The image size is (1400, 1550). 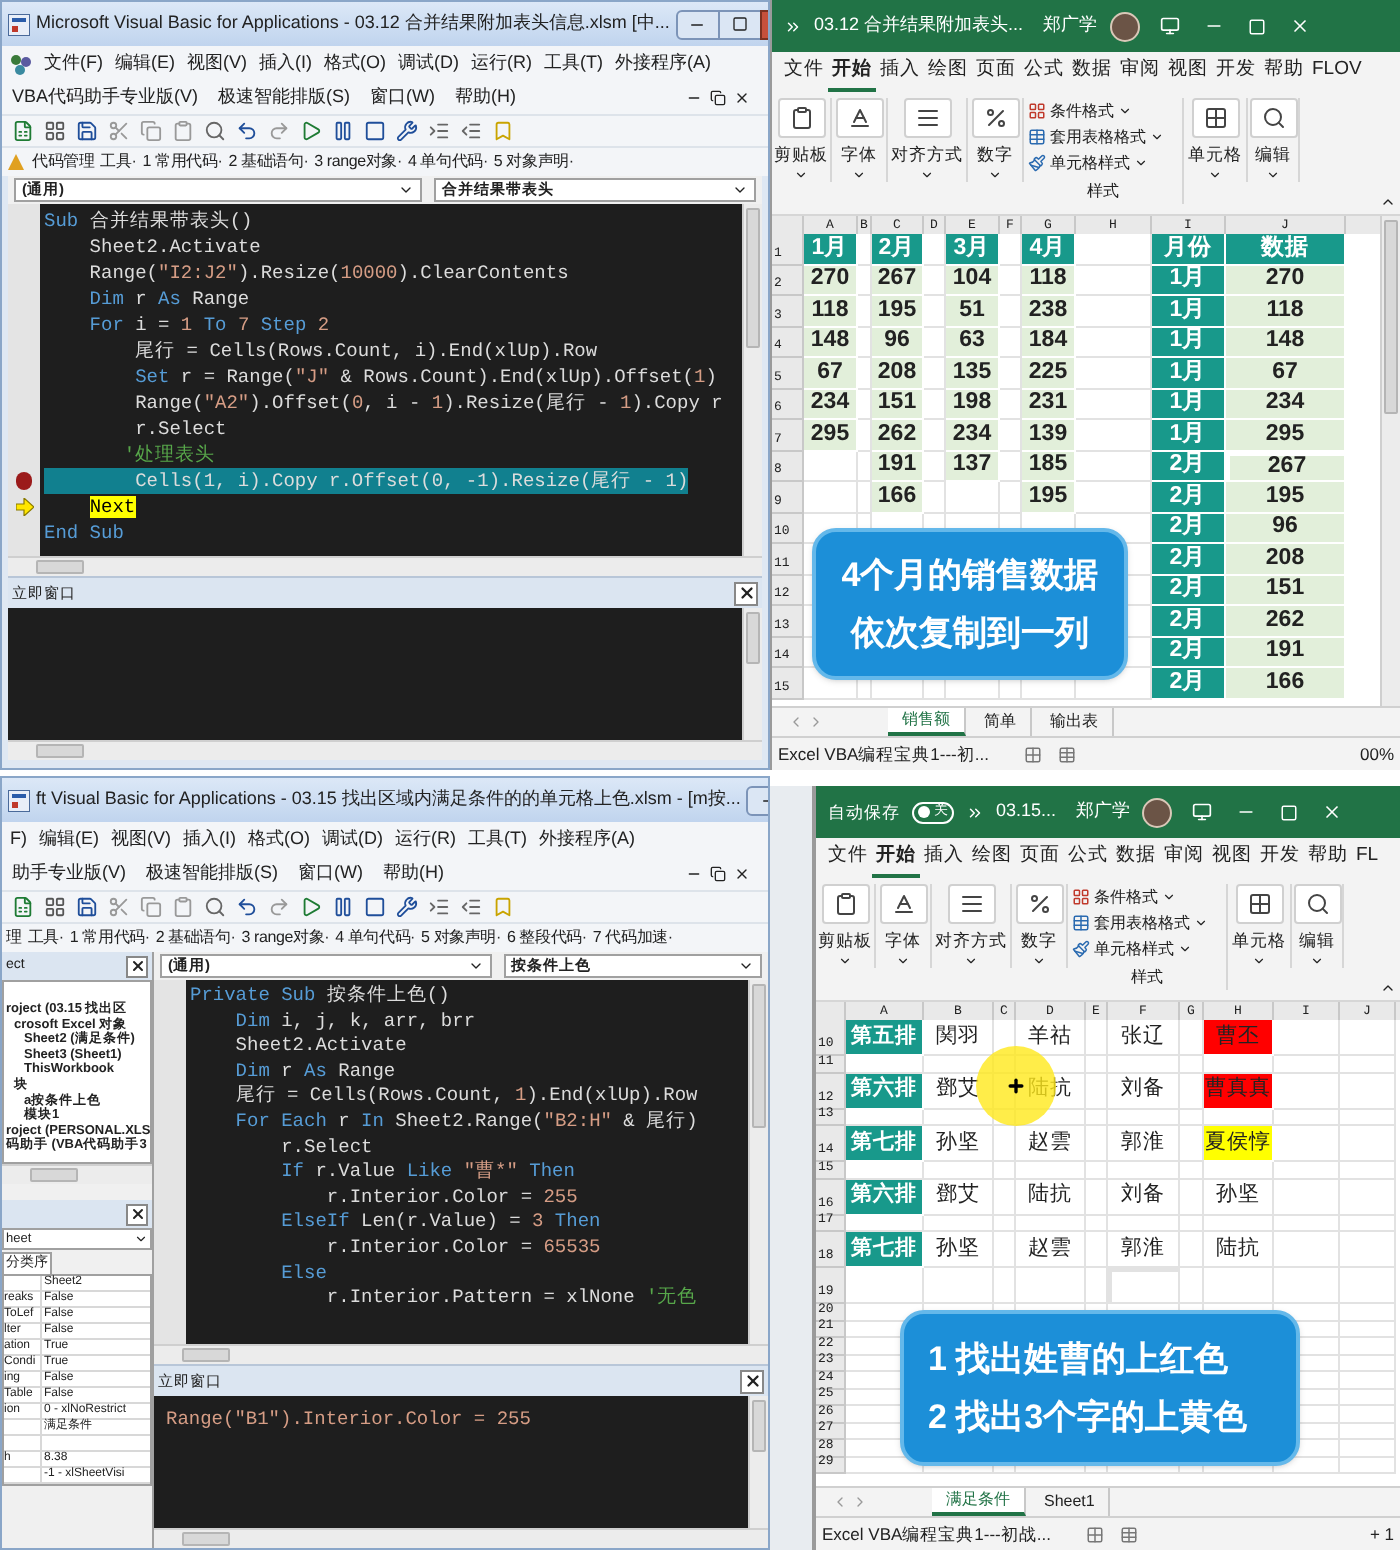 I want to click on ribbon-tab: 视图, so click(x=1188, y=72).